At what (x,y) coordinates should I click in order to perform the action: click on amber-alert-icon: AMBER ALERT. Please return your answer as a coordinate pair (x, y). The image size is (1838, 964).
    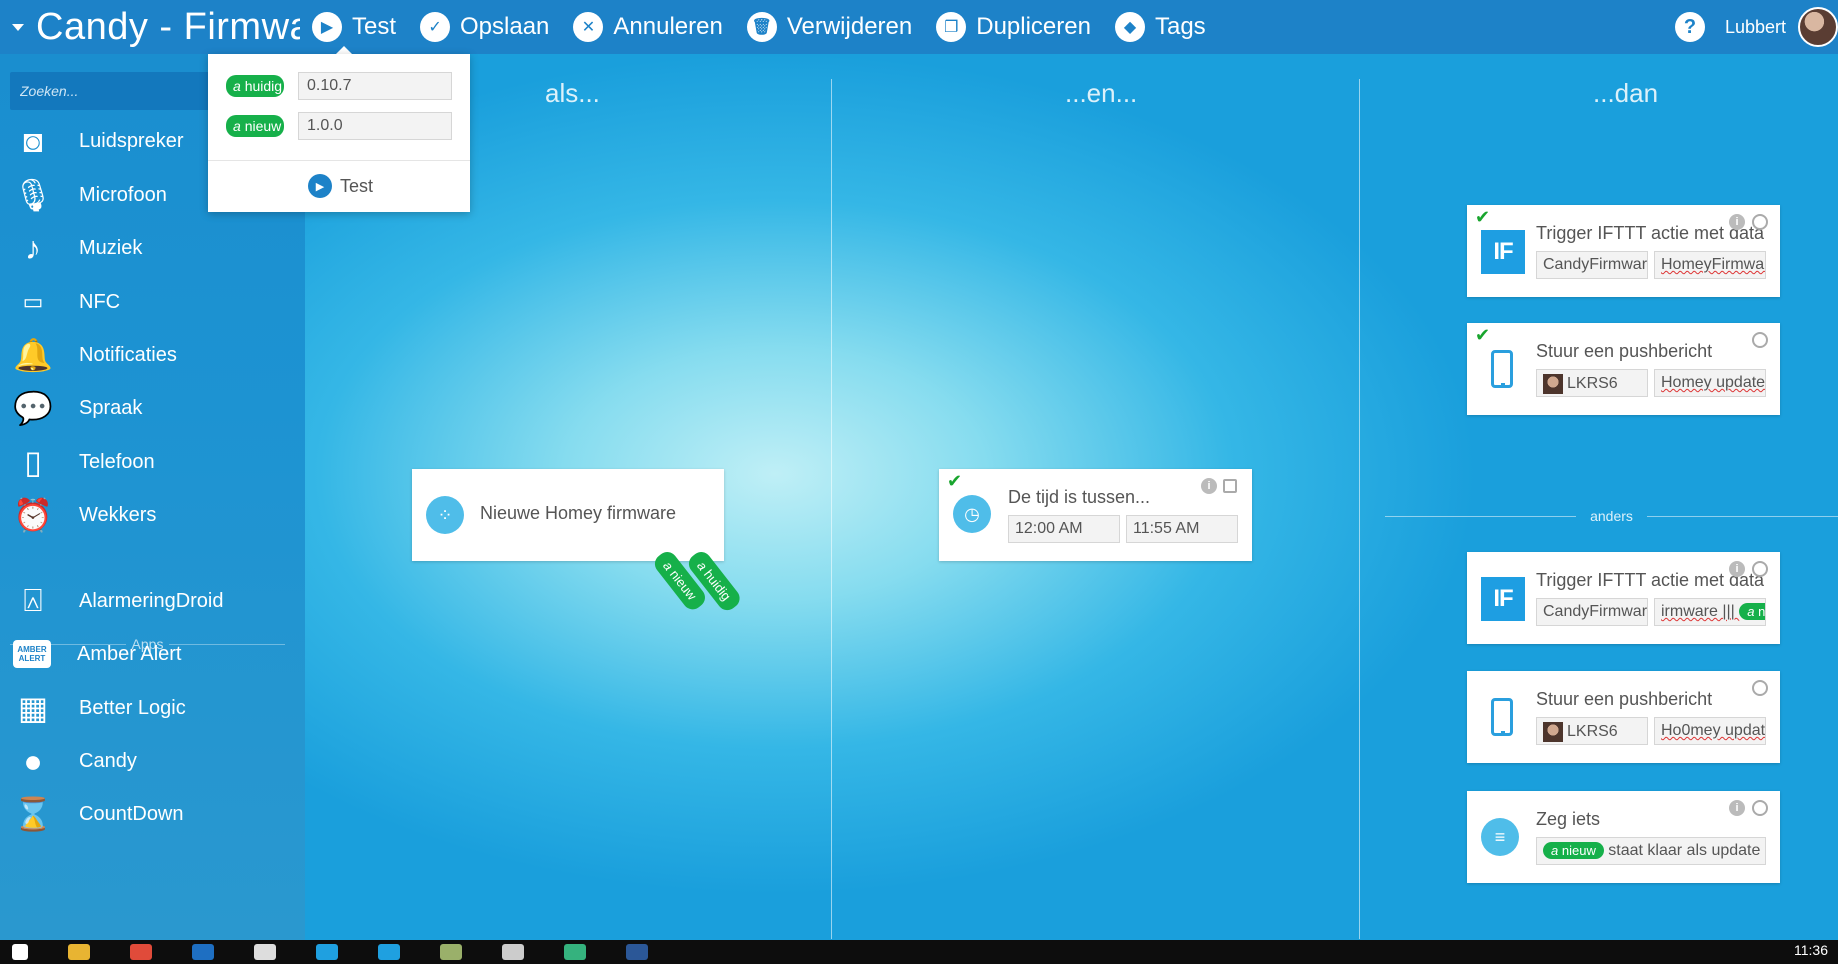
    Looking at the image, I should click on (32, 654).